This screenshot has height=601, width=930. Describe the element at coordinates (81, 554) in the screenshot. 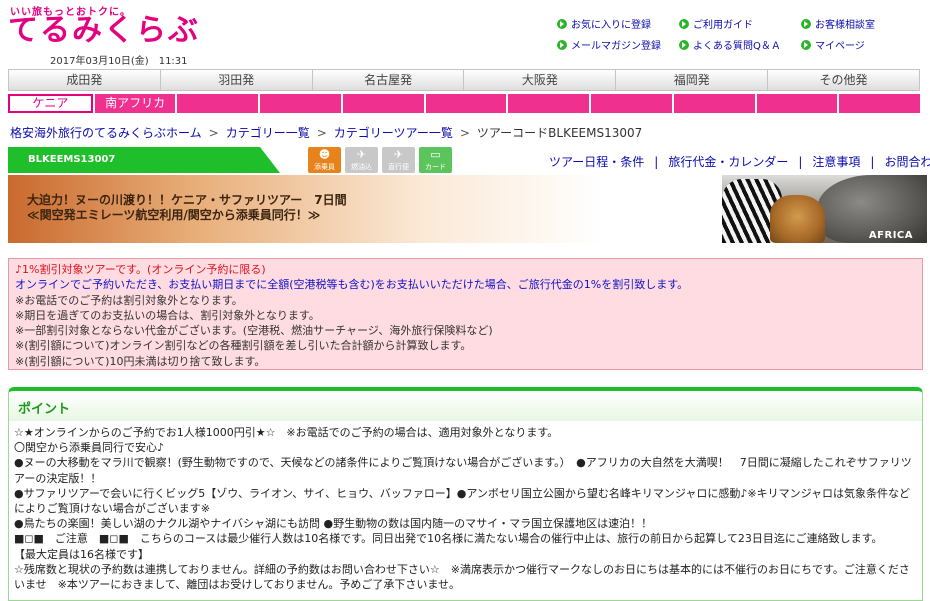

I see `point-line: 【最大定員は16名様です】` at that location.